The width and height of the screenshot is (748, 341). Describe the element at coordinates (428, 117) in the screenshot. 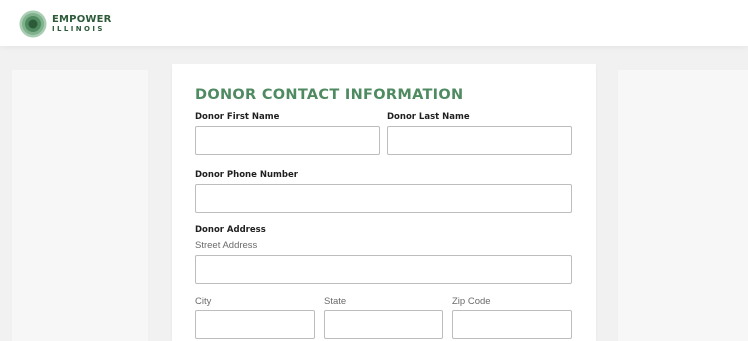

I see `last-name-label: Donor Last Name` at that location.